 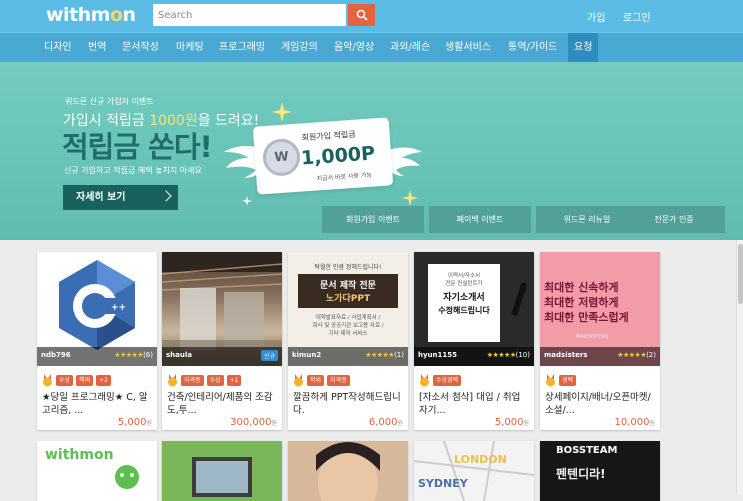 I want to click on service-price: 6,000원, so click(x=385, y=422).